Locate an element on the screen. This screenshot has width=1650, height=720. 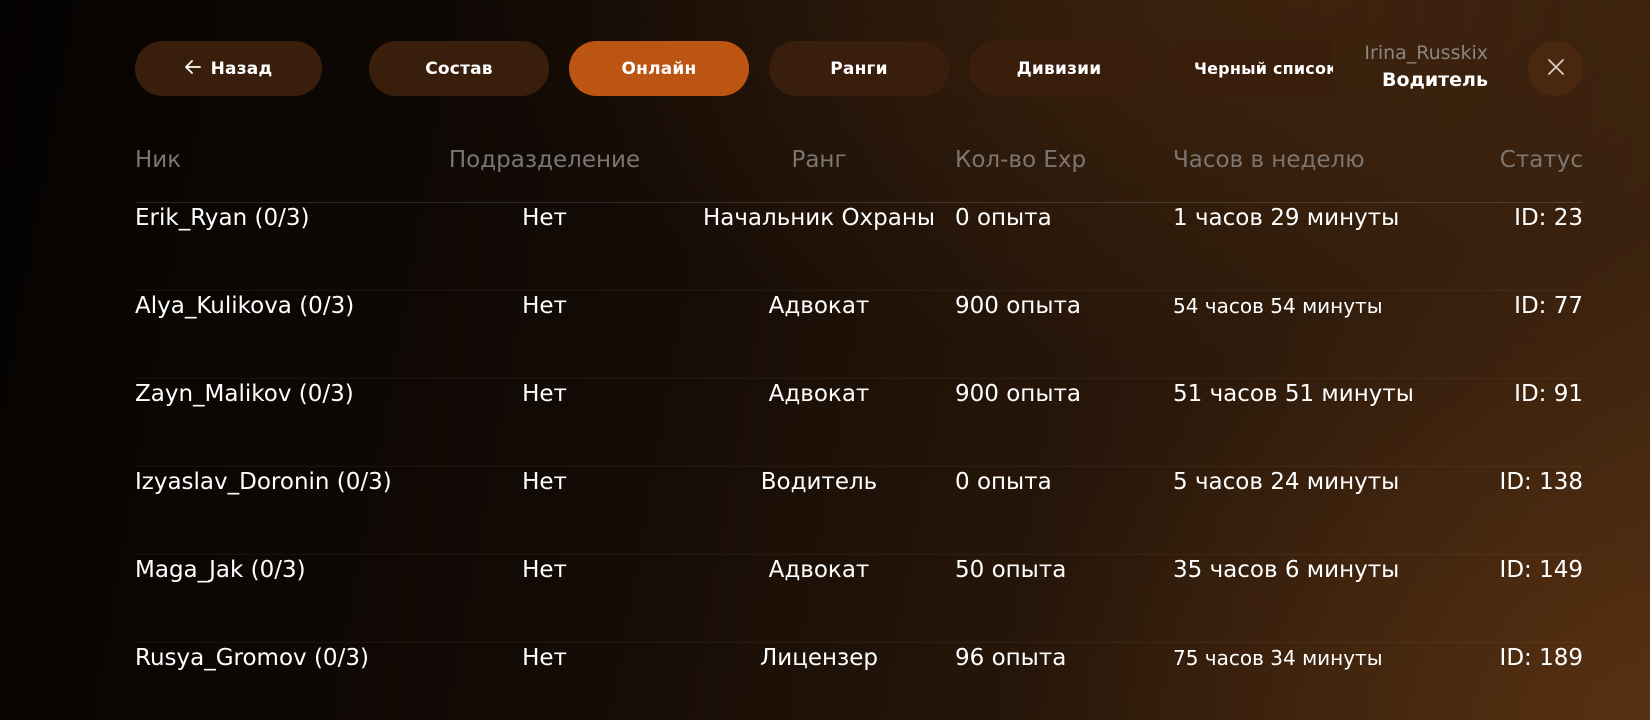
cell-rank: Водитель is located at coordinates (819, 482).